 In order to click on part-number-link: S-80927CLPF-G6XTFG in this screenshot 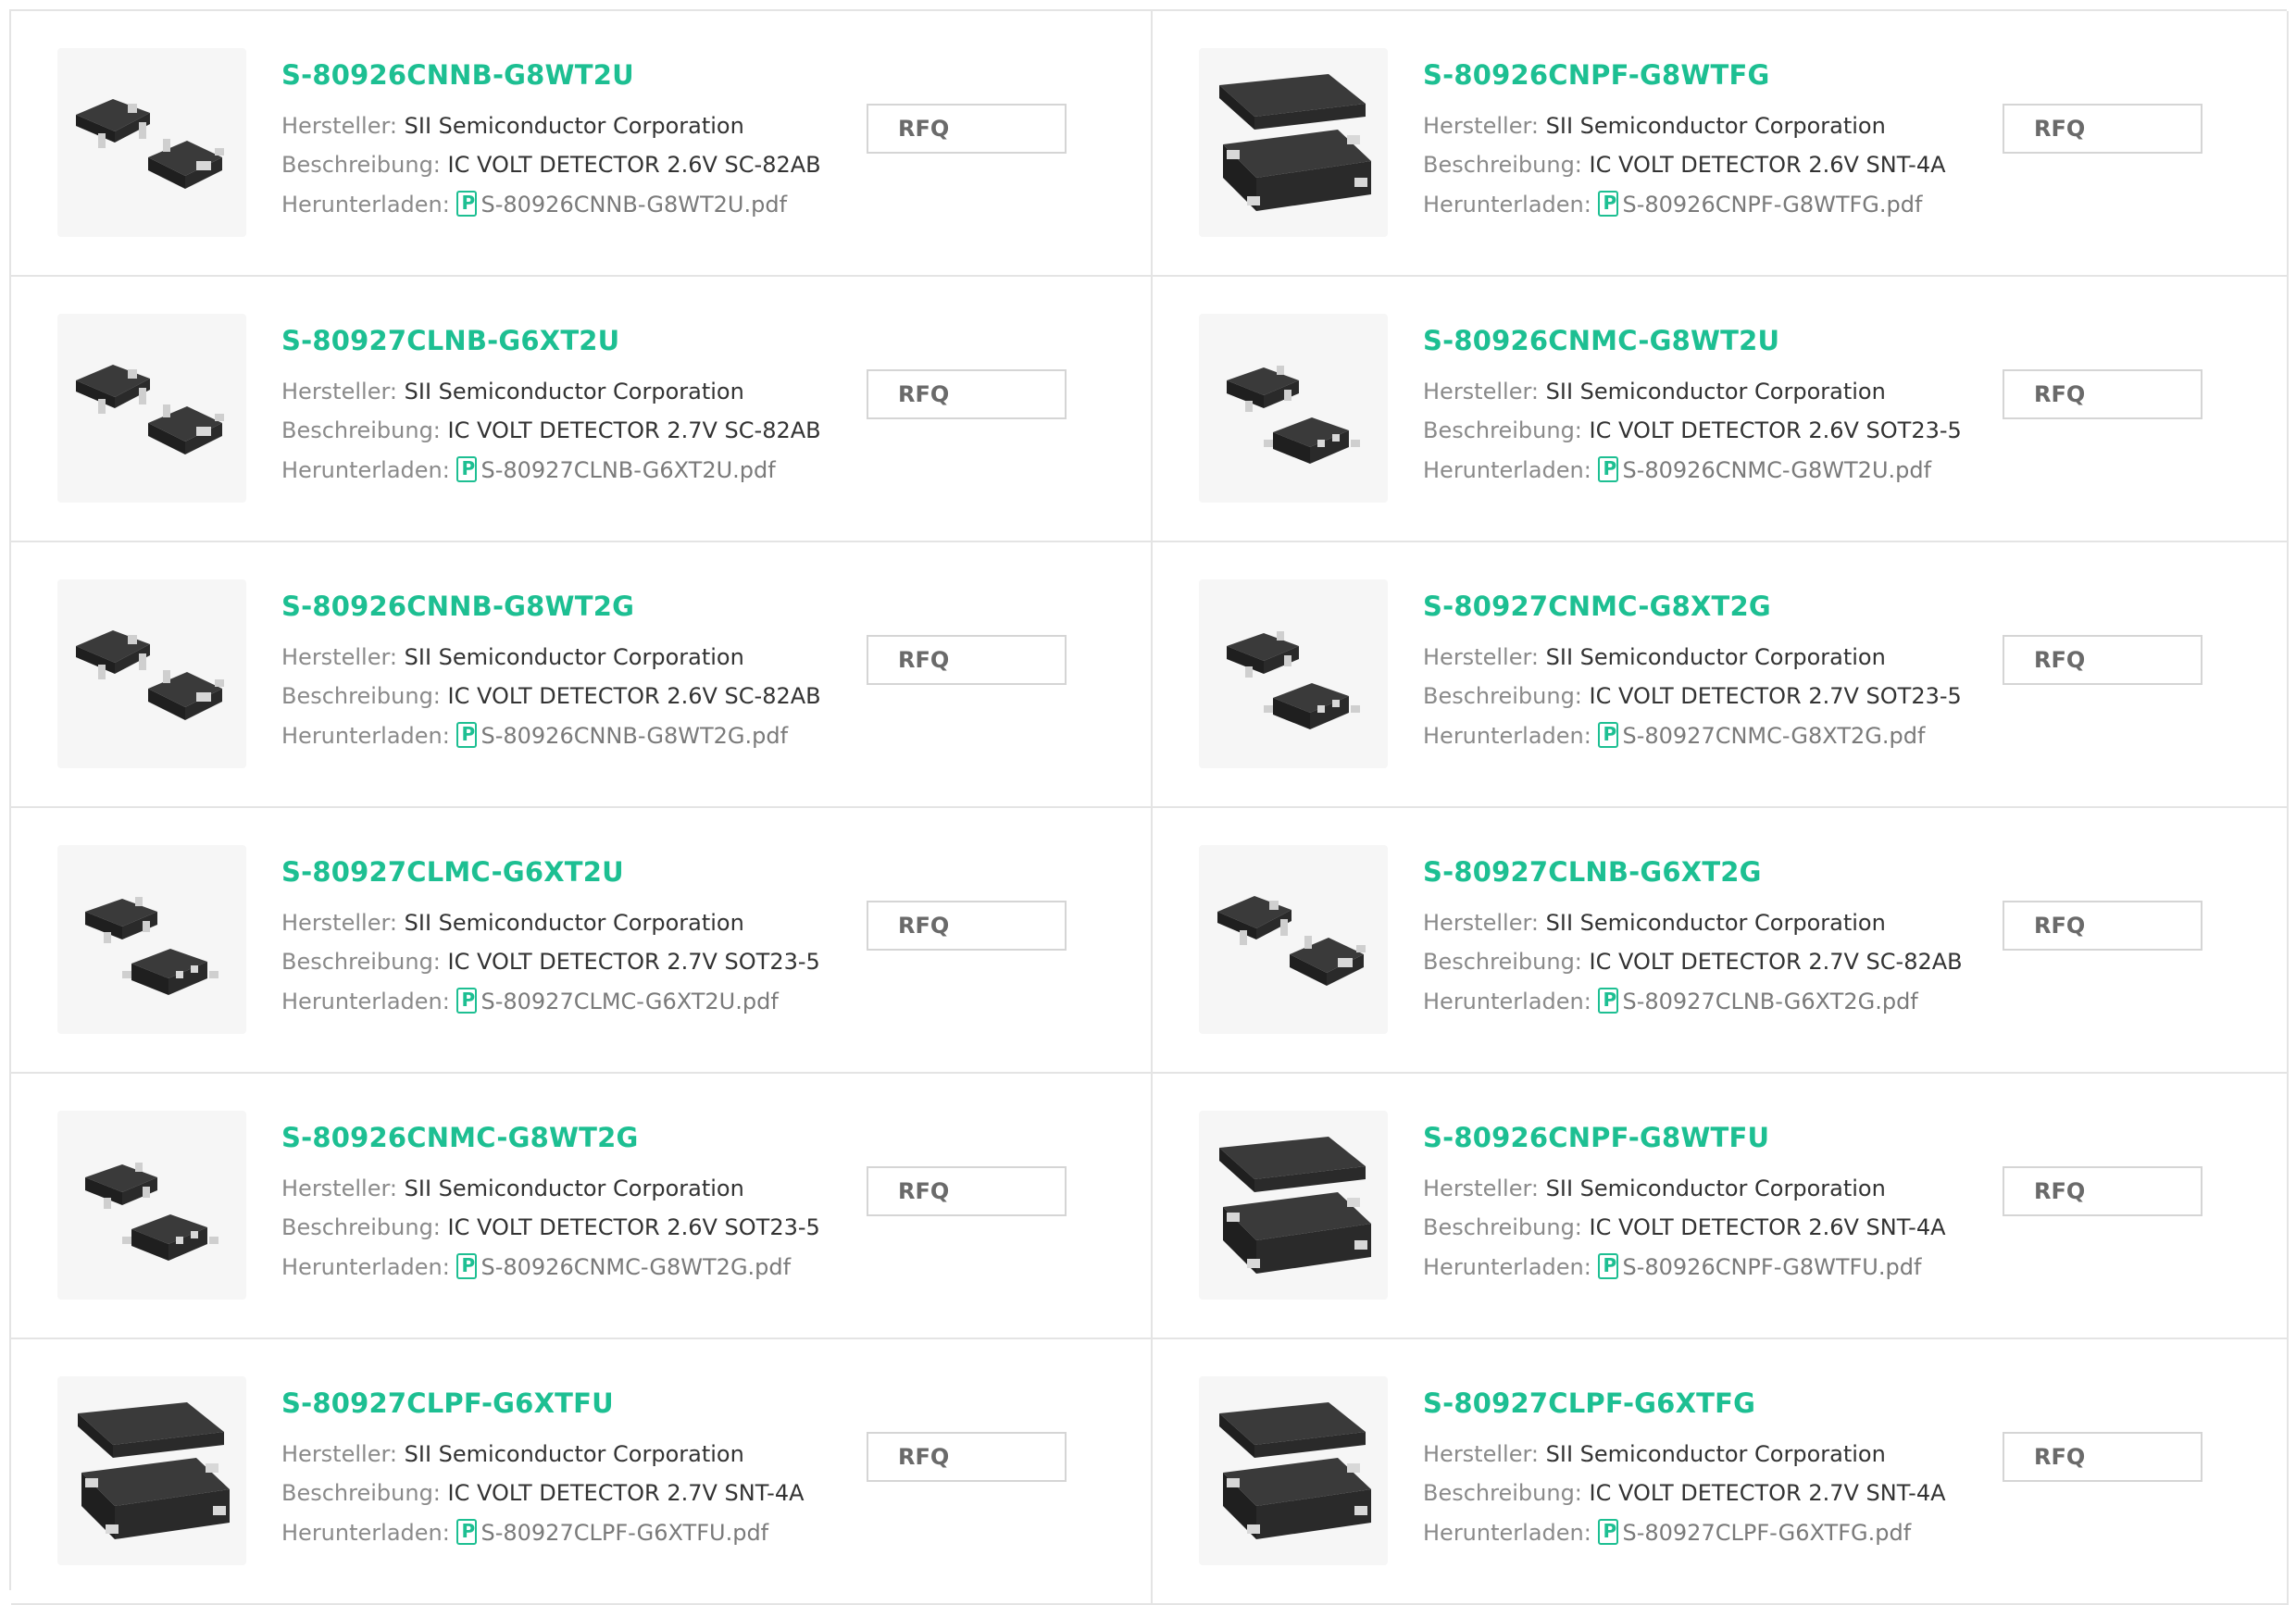, I will do `click(1589, 1403)`.